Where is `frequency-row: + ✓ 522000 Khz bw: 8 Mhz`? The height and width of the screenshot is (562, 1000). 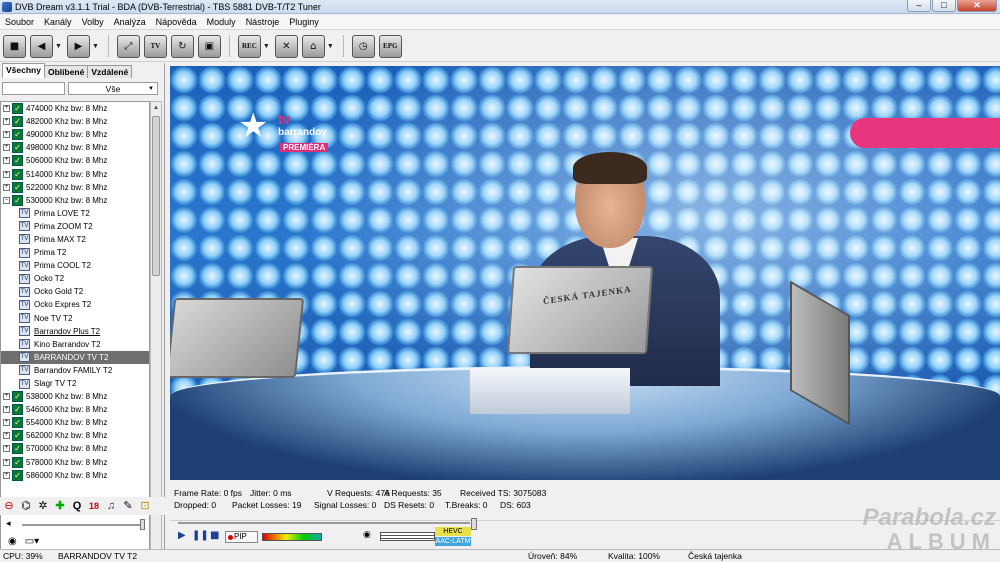
frequency-row: + ✓ 522000 Khz bw: 8 Mhz is located at coordinates (75, 187).